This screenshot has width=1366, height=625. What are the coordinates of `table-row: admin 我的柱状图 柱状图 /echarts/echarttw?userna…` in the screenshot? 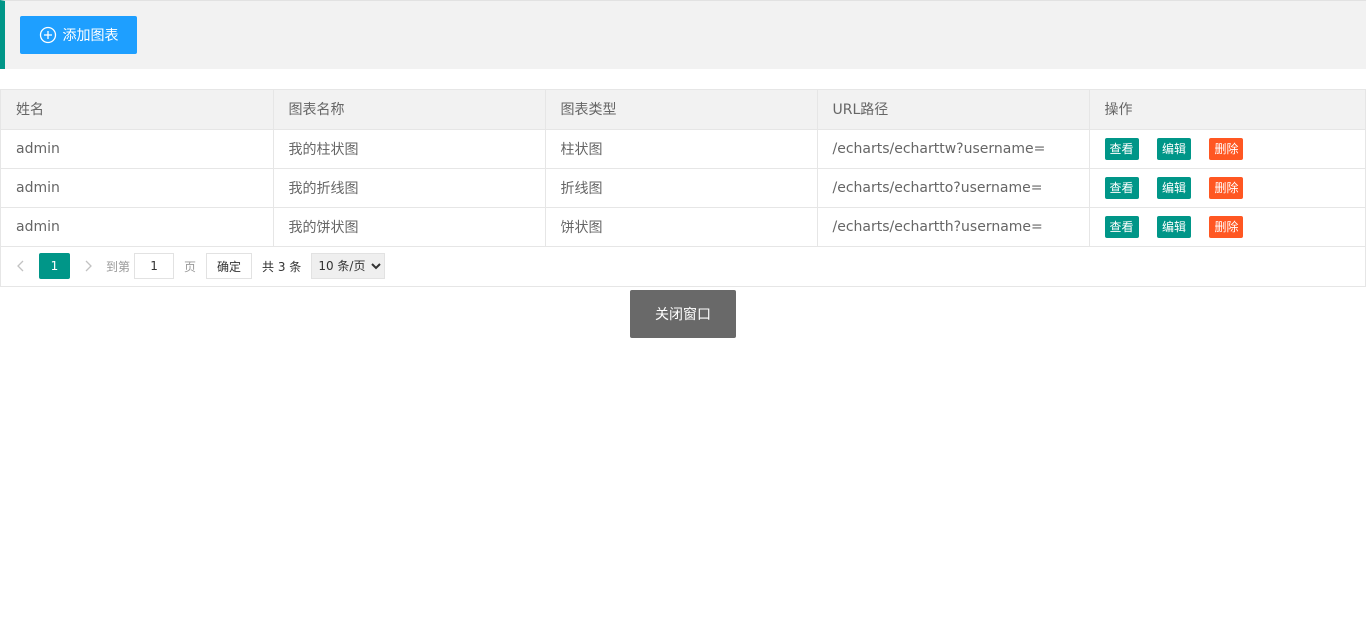 It's located at (683, 149).